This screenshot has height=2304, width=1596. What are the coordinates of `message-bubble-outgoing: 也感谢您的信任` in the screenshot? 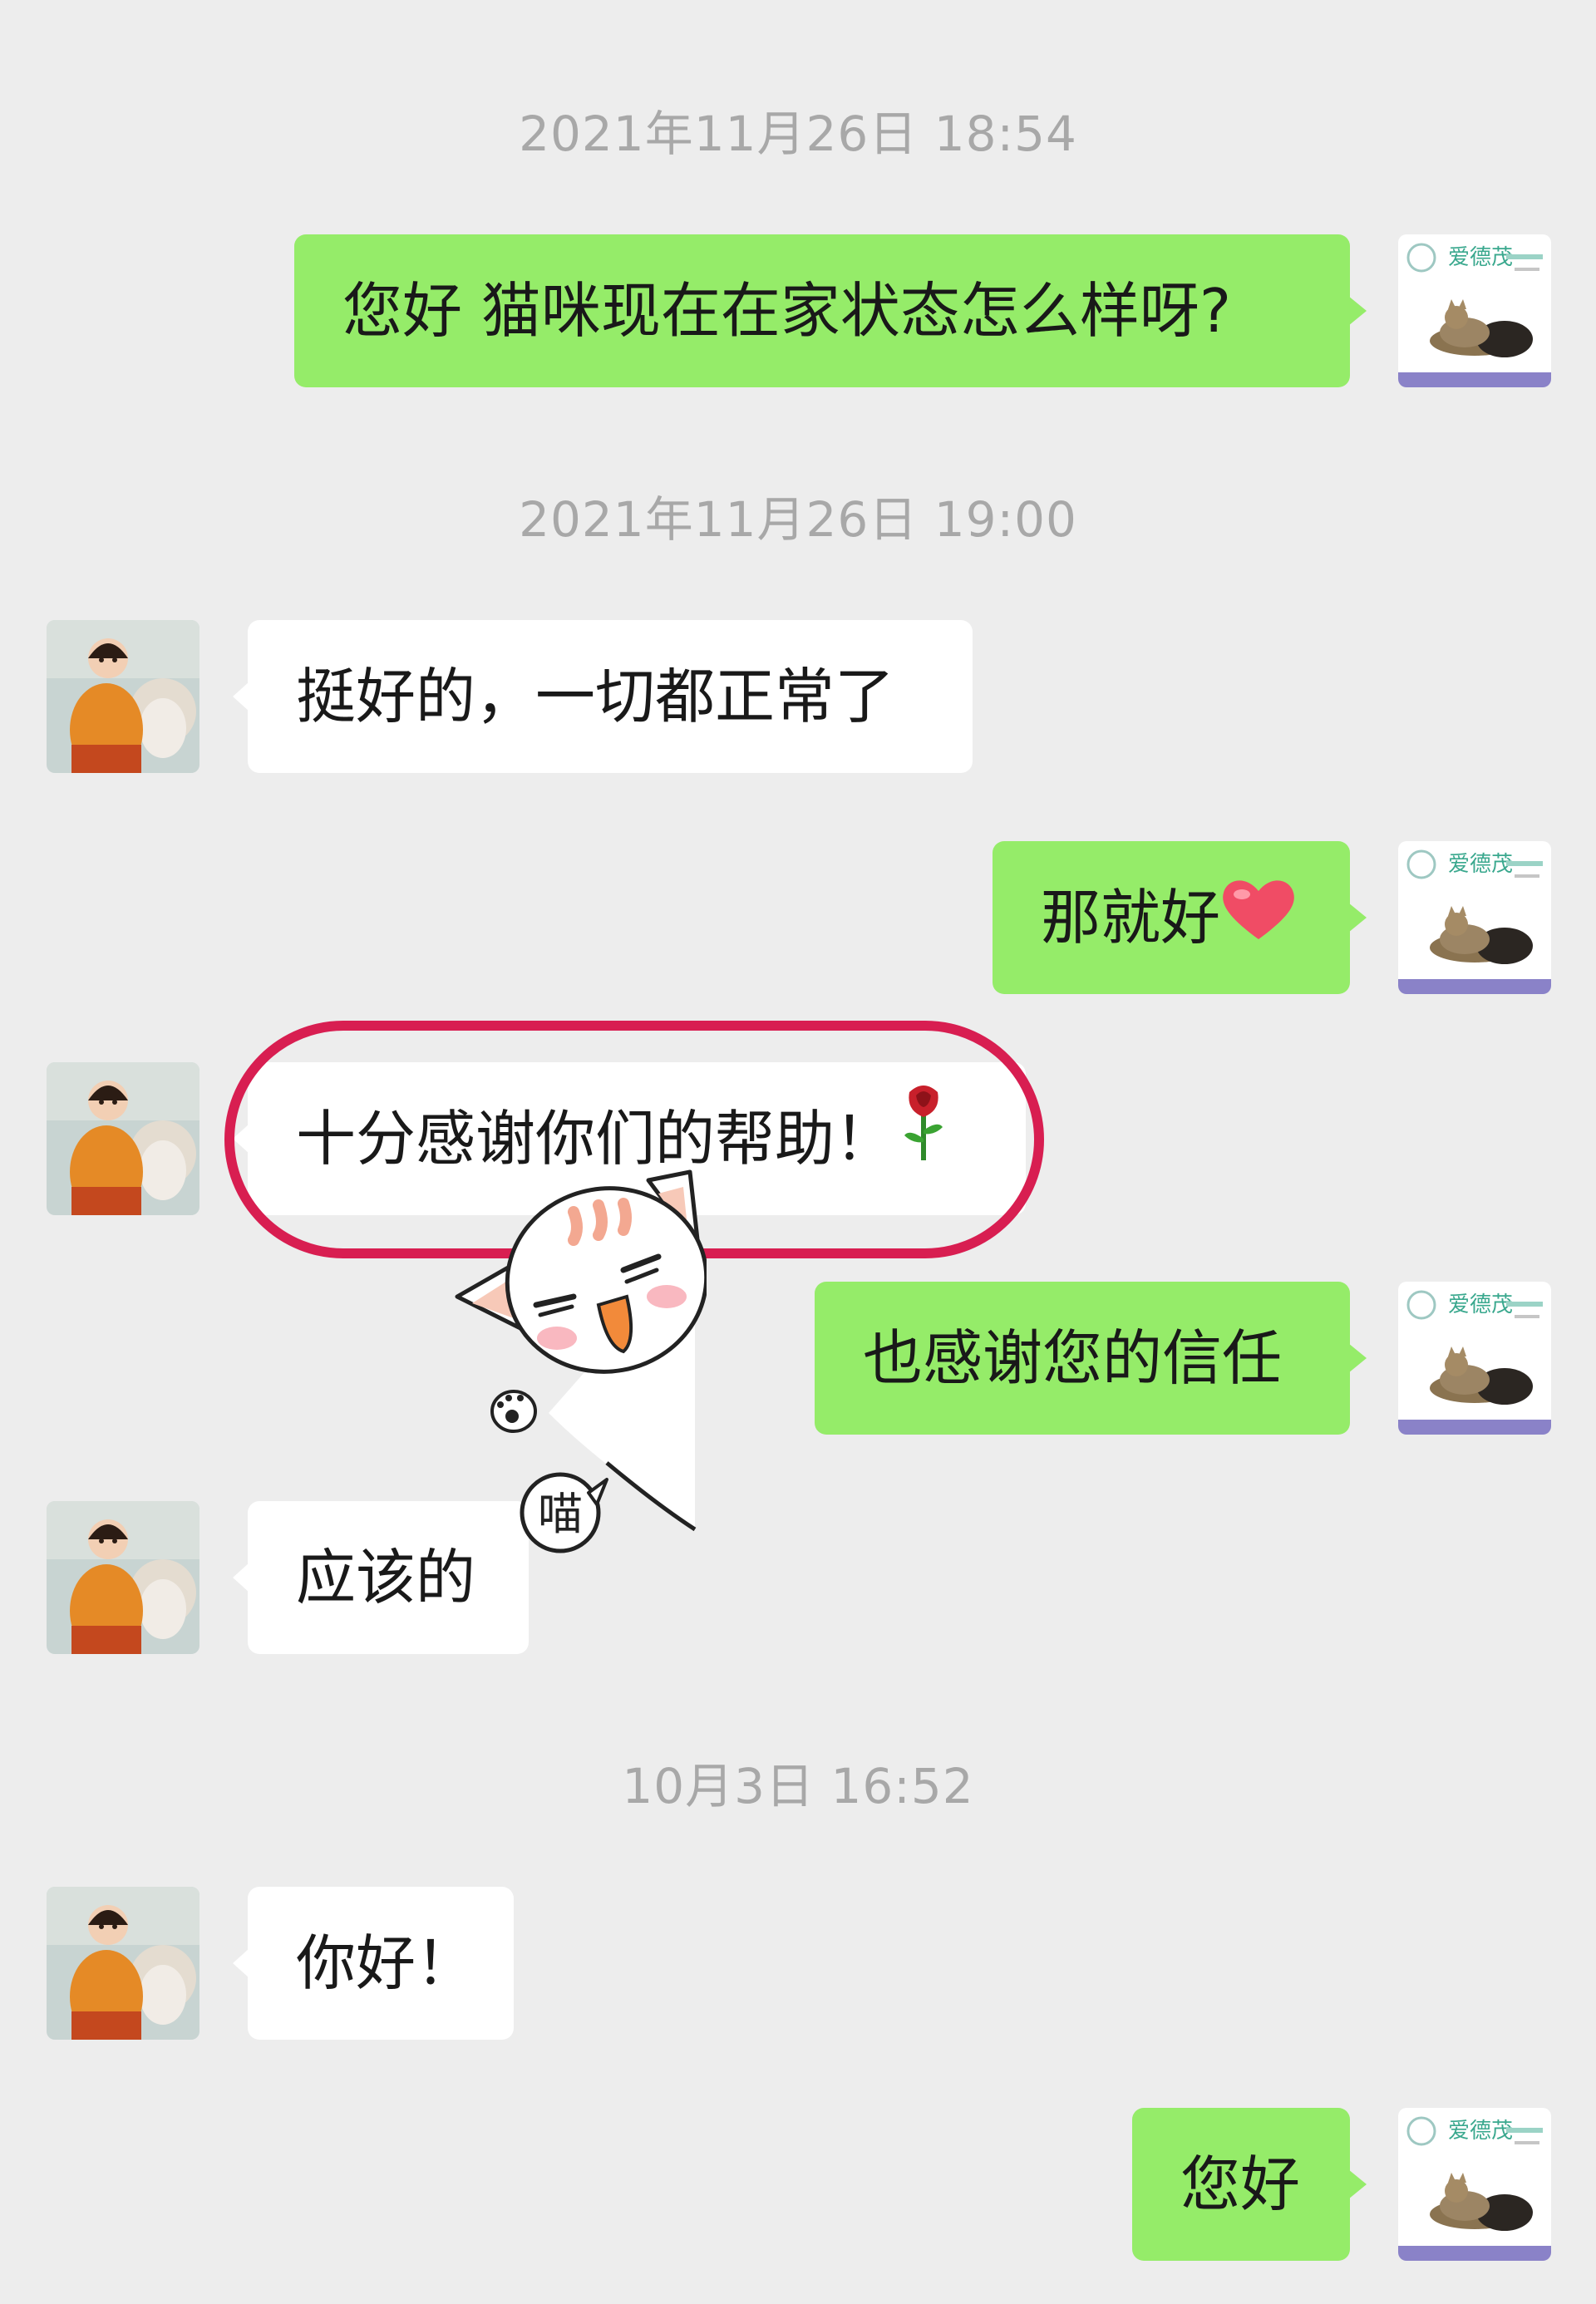 It's located at (1091, 1358).